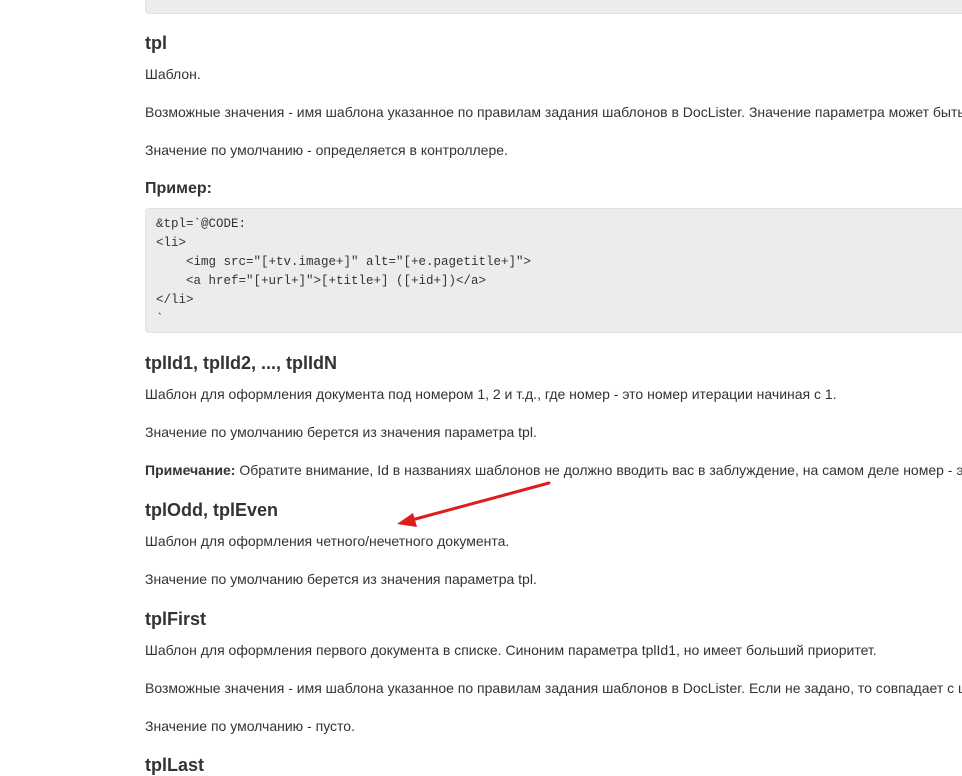 Image resolution: width=962 pixels, height=776 pixels. Describe the element at coordinates (553, 7) in the screenshot. I see `previous-code-block` at that location.